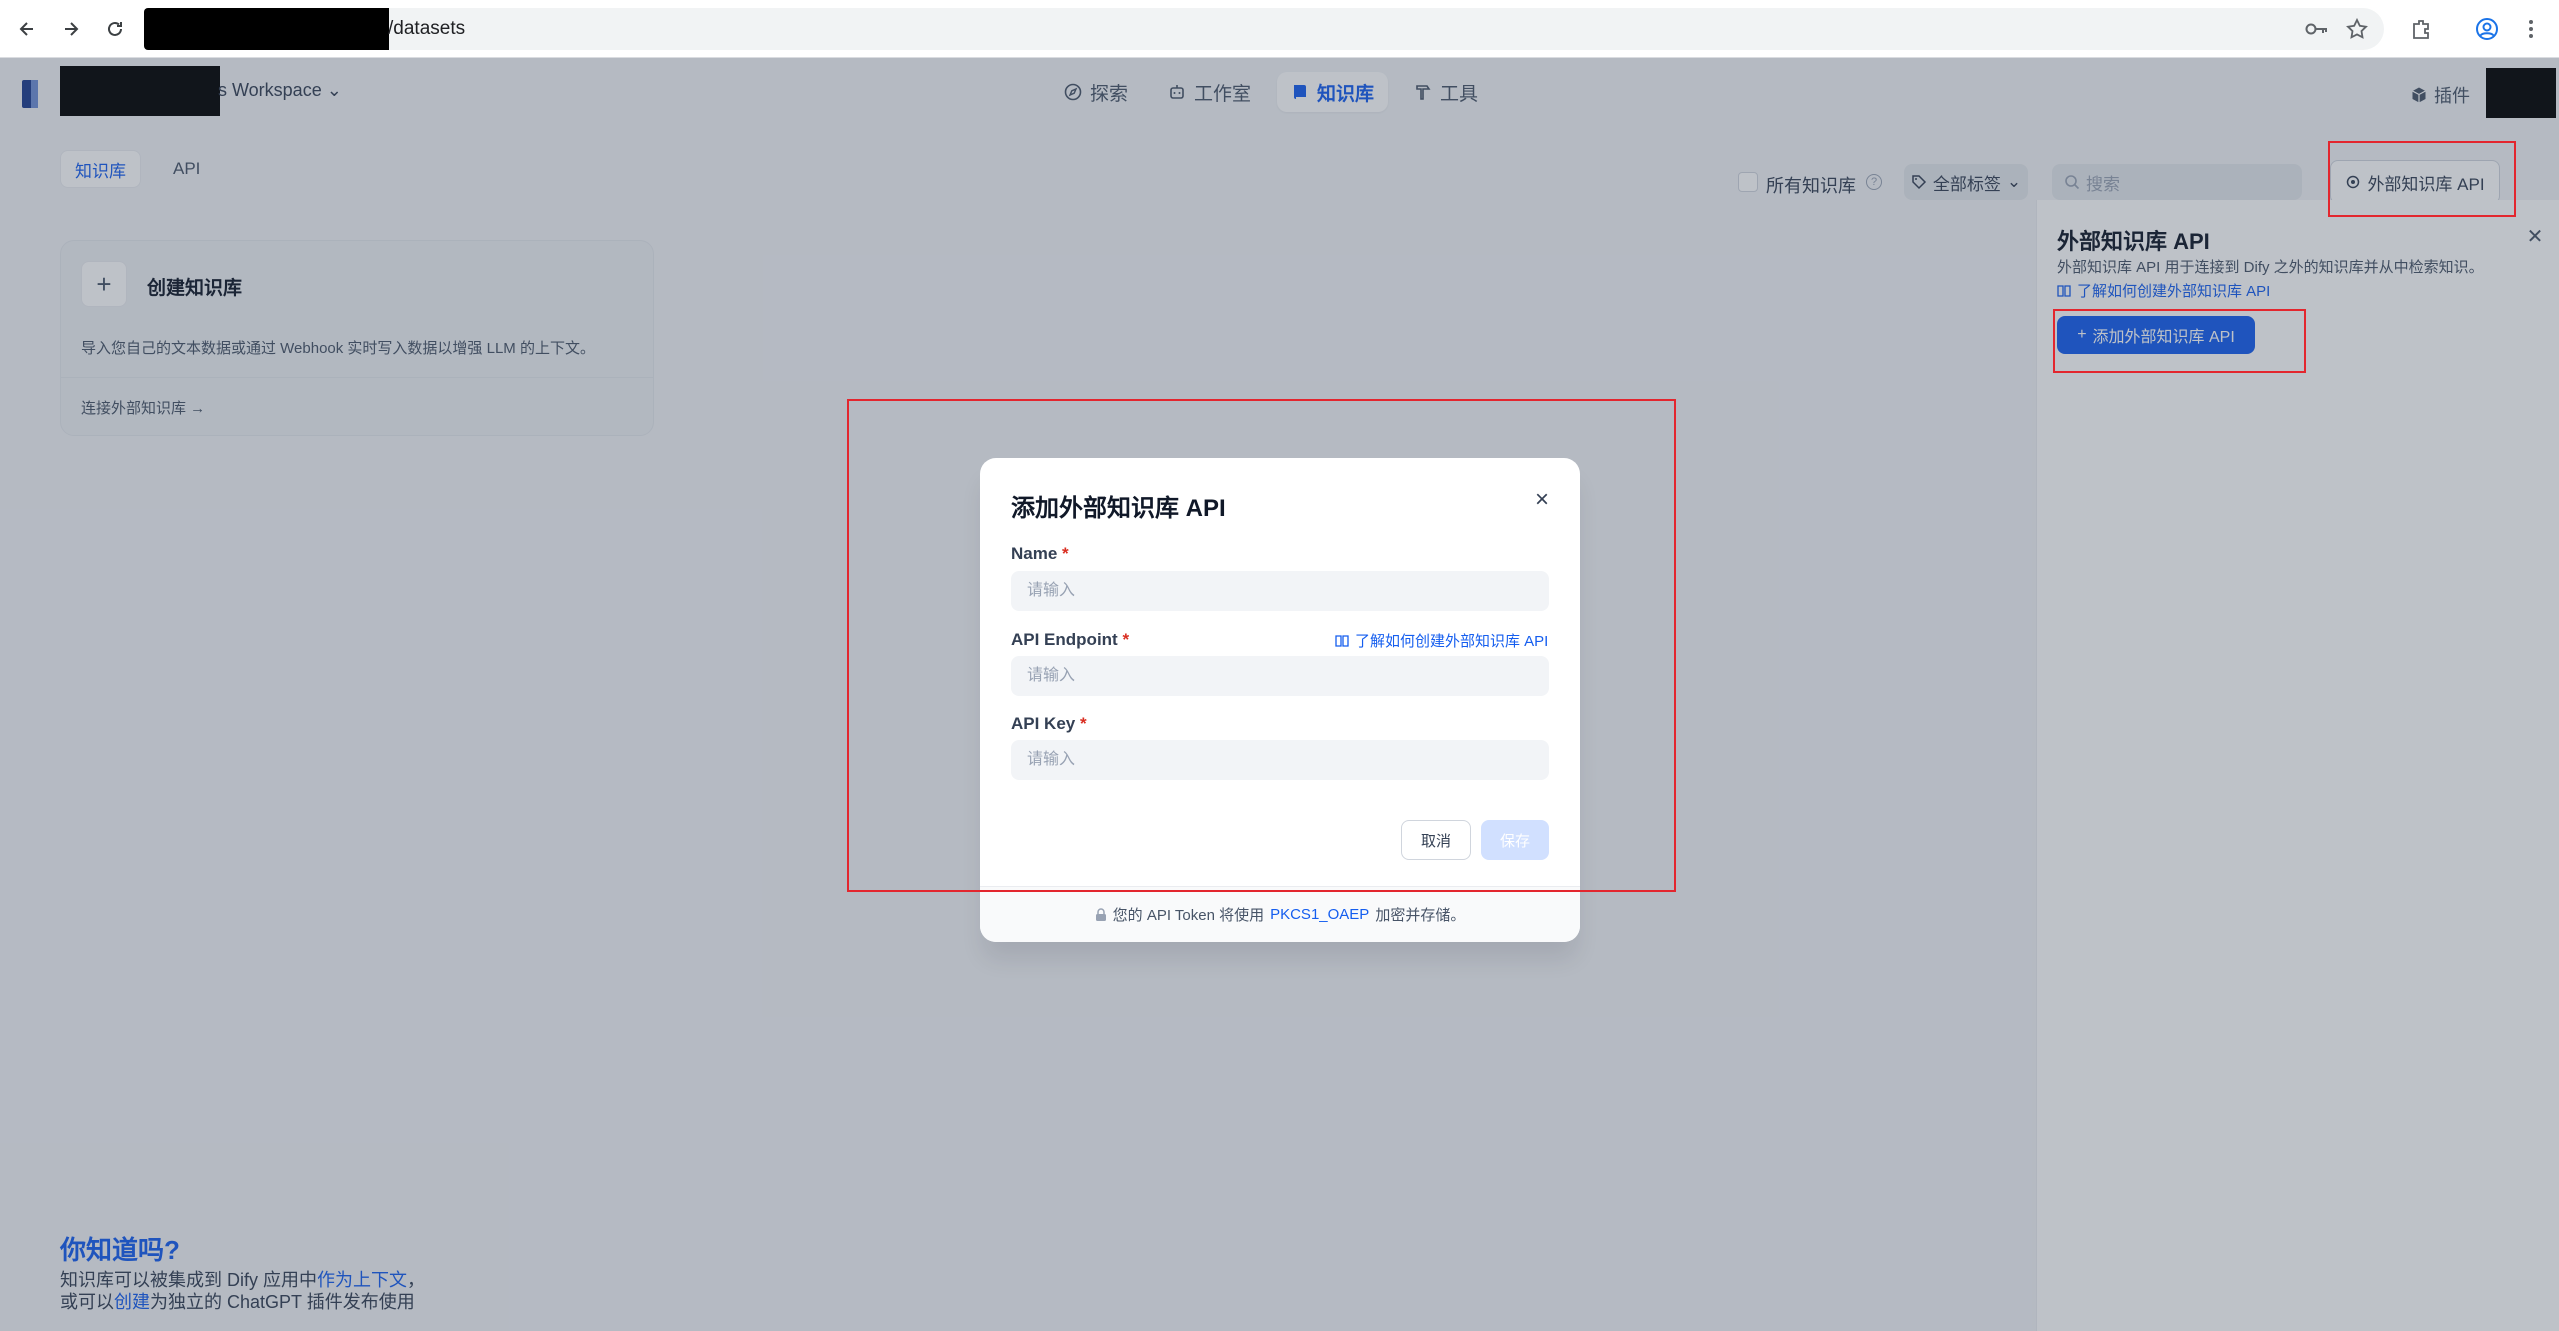 The image size is (2559, 1331). What do you see at coordinates (1264, 29) in the screenshot?
I see `address-bar: /datasets` at bounding box center [1264, 29].